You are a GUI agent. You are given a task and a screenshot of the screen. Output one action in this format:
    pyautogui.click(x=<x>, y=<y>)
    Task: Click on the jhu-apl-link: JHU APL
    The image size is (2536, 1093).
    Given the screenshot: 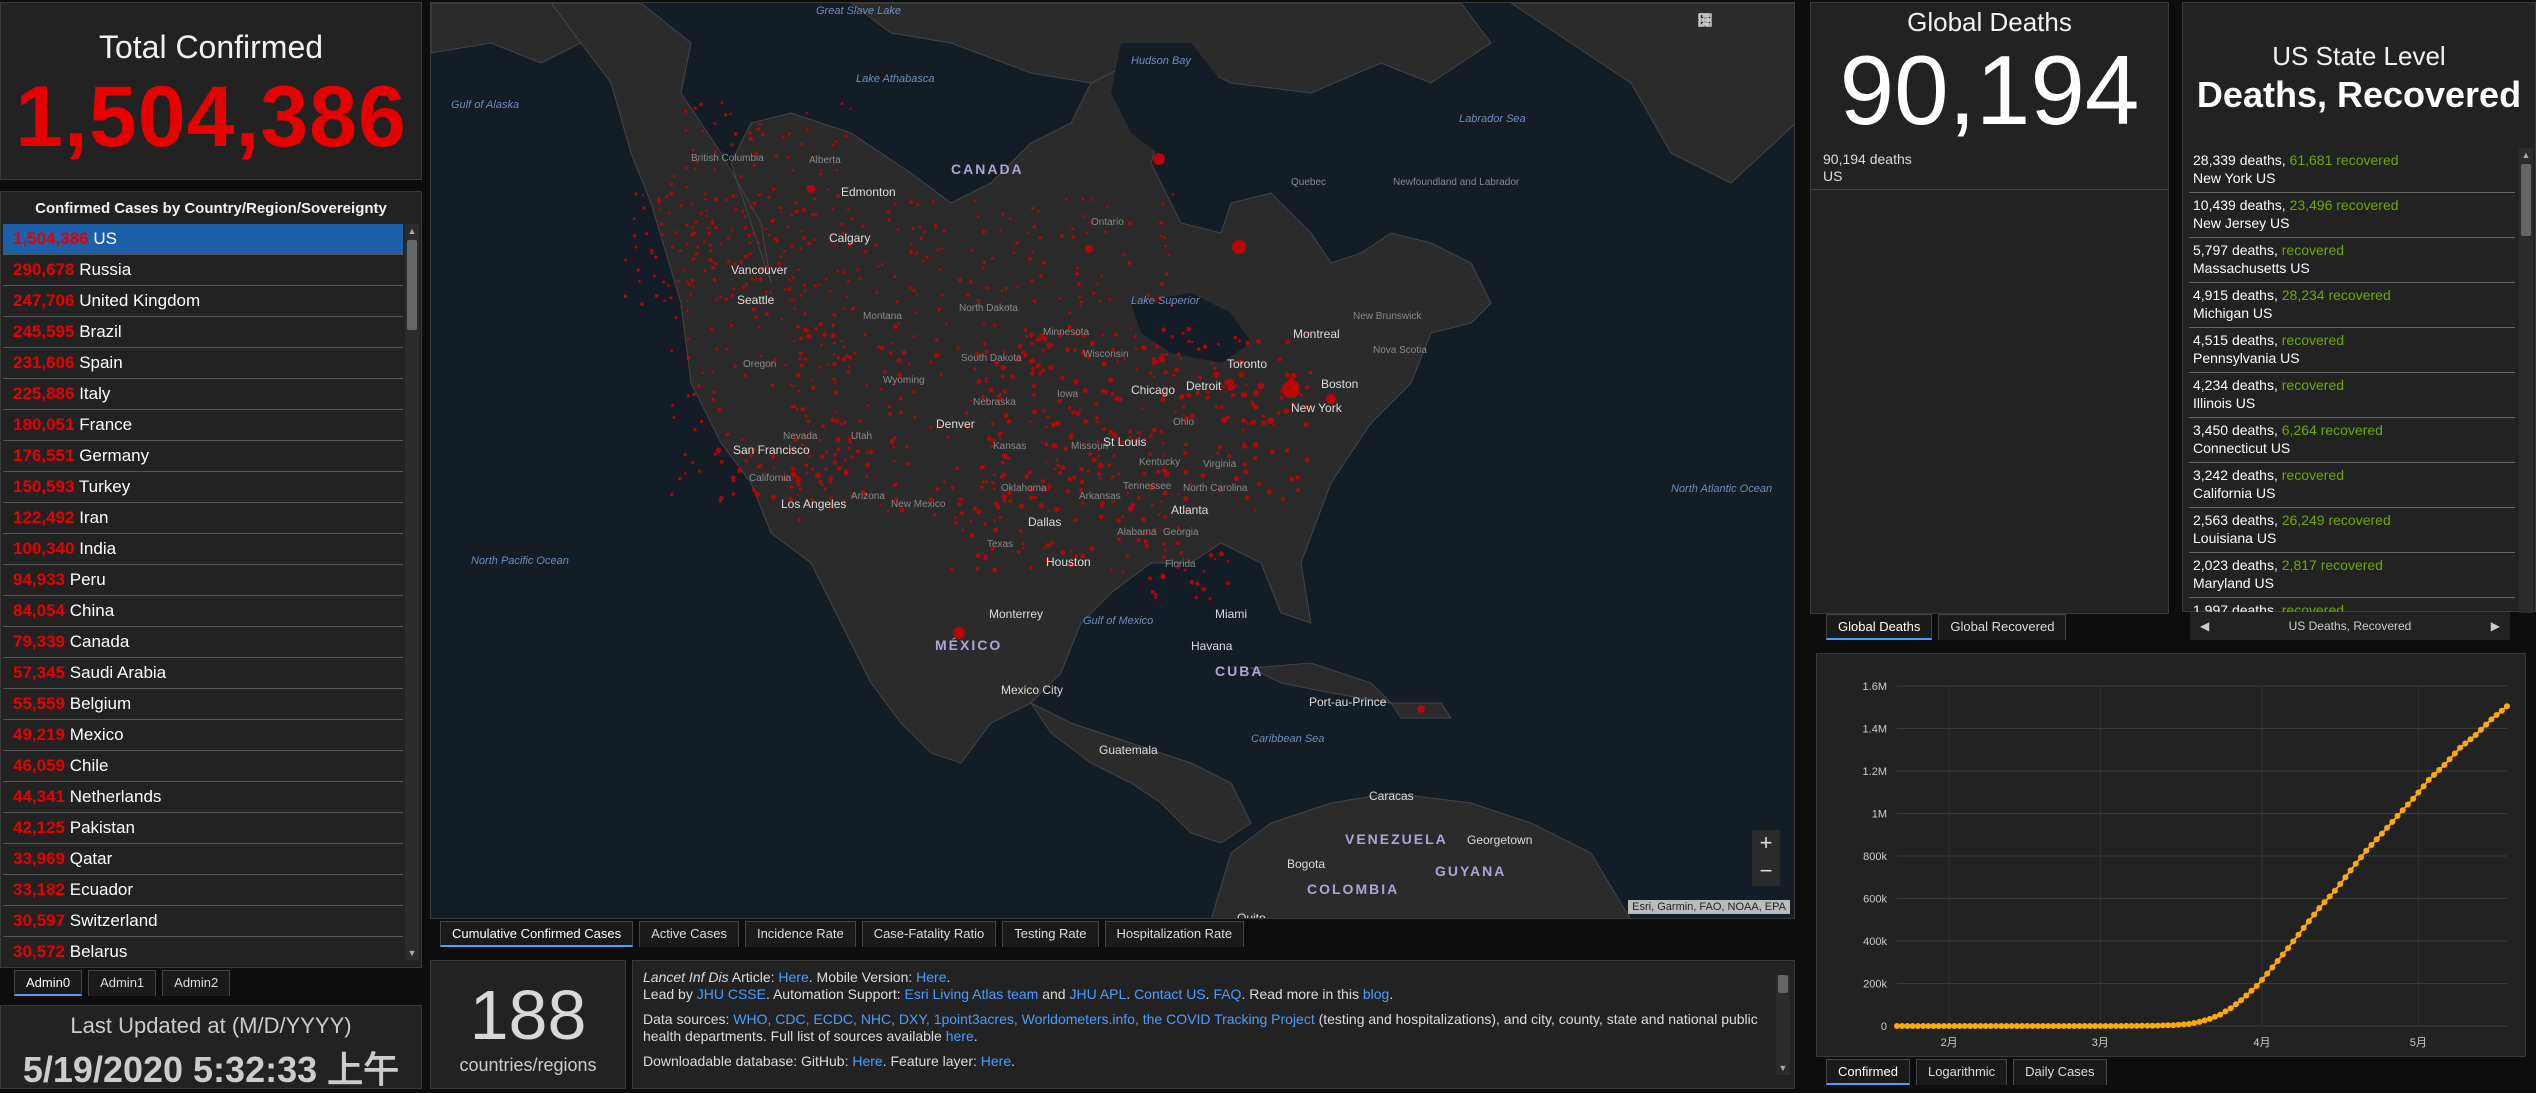 What is the action you would take?
    pyautogui.click(x=1097, y=994)
    